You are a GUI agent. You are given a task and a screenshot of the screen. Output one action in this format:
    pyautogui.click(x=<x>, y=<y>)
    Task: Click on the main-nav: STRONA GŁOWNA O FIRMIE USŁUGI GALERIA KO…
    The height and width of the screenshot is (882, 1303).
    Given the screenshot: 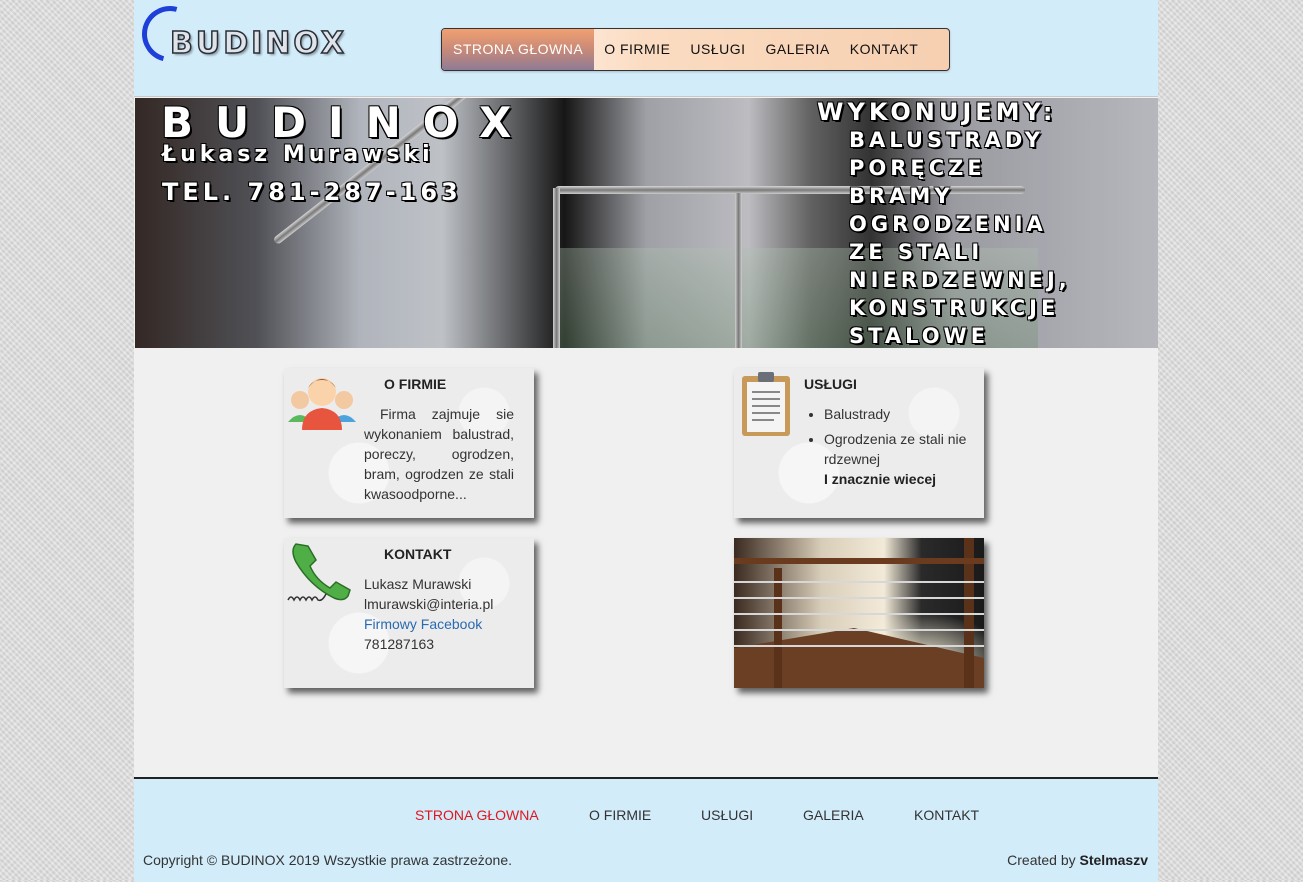 What is the action you would take?
    pyautogui.click(x=695, y=49)
    